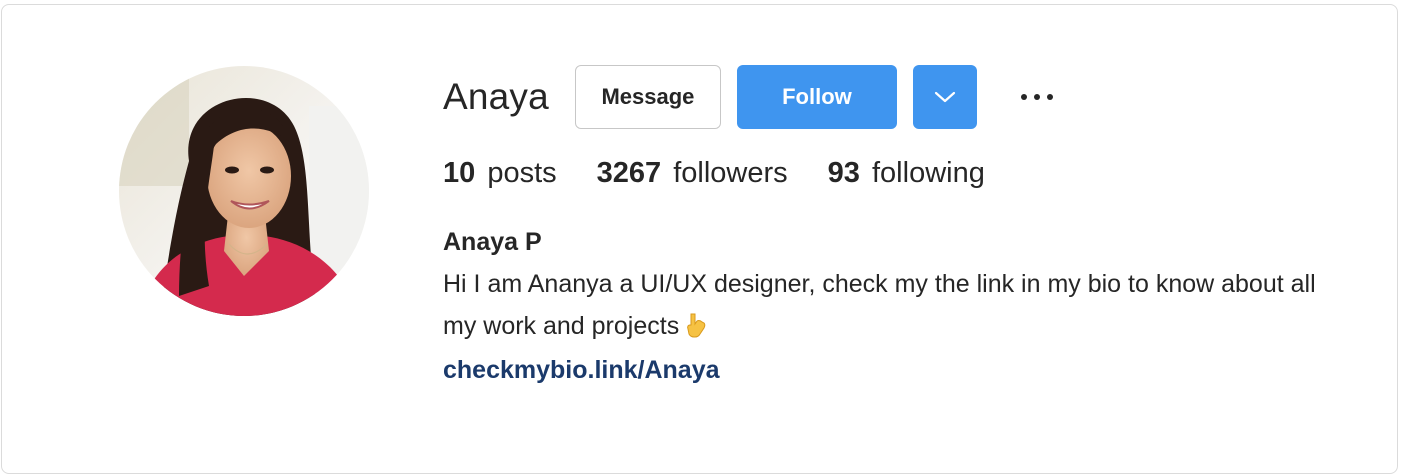 This screenshot has height=474, width=1407. I want to click on chevron-down-icon, so click(945, 97).